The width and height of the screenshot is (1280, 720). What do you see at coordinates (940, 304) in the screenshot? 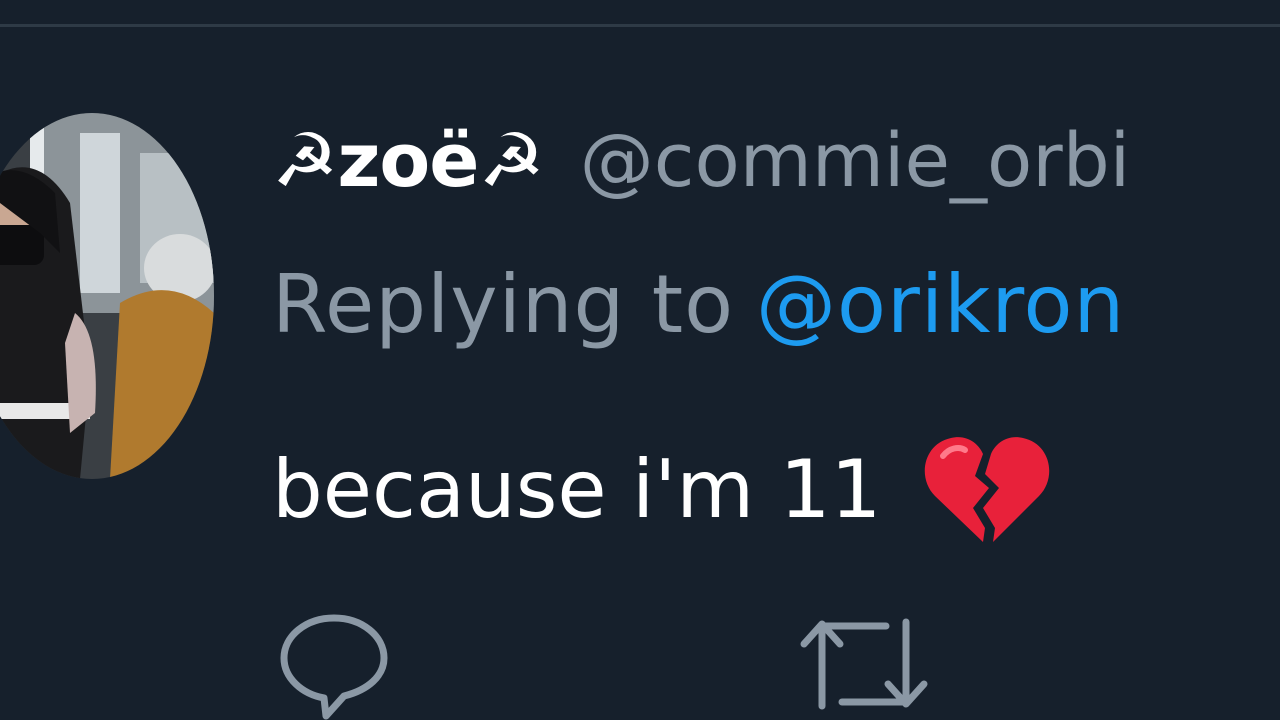
I see `reply-target-link: @orikron` at bounding box center [940, 304].